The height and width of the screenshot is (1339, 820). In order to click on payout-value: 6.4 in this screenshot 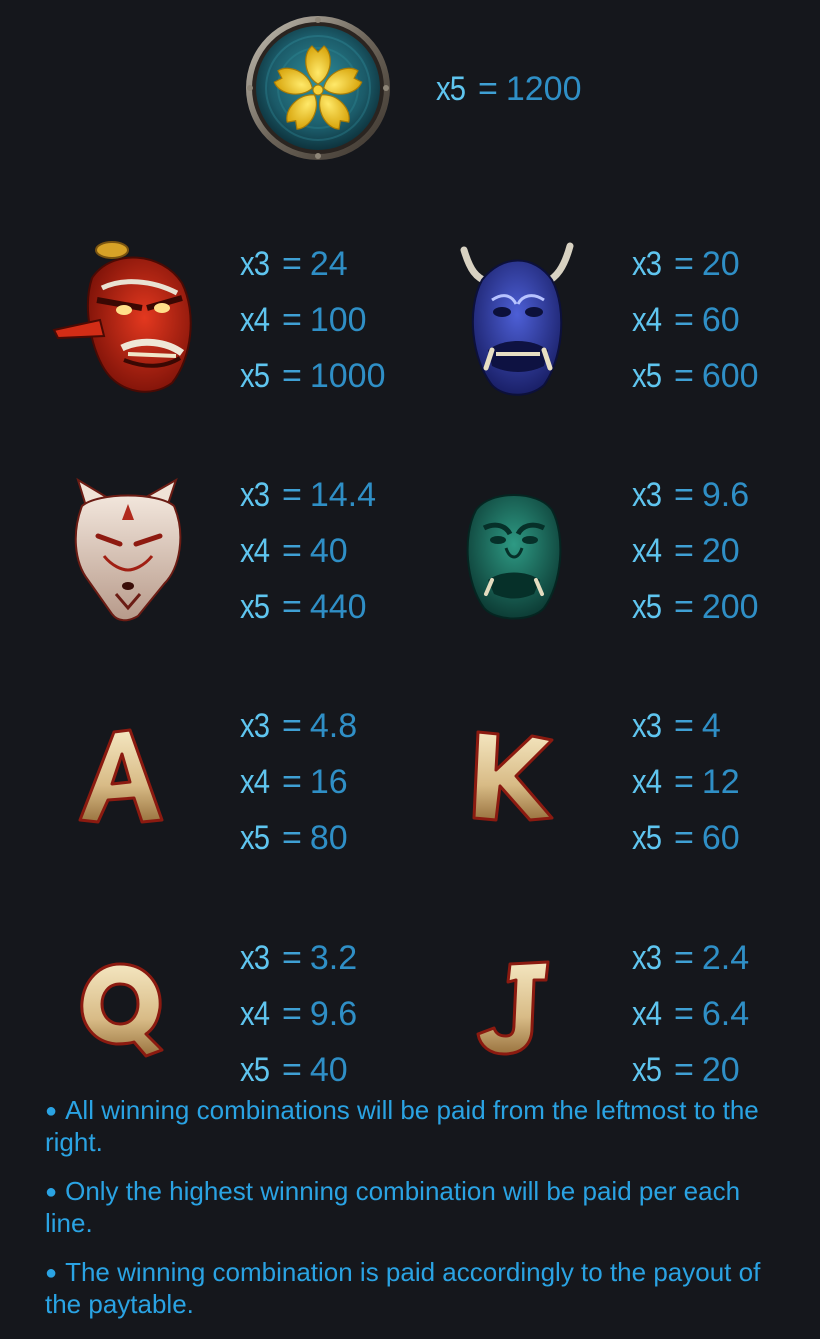, I will do `click(725, 1014)`.